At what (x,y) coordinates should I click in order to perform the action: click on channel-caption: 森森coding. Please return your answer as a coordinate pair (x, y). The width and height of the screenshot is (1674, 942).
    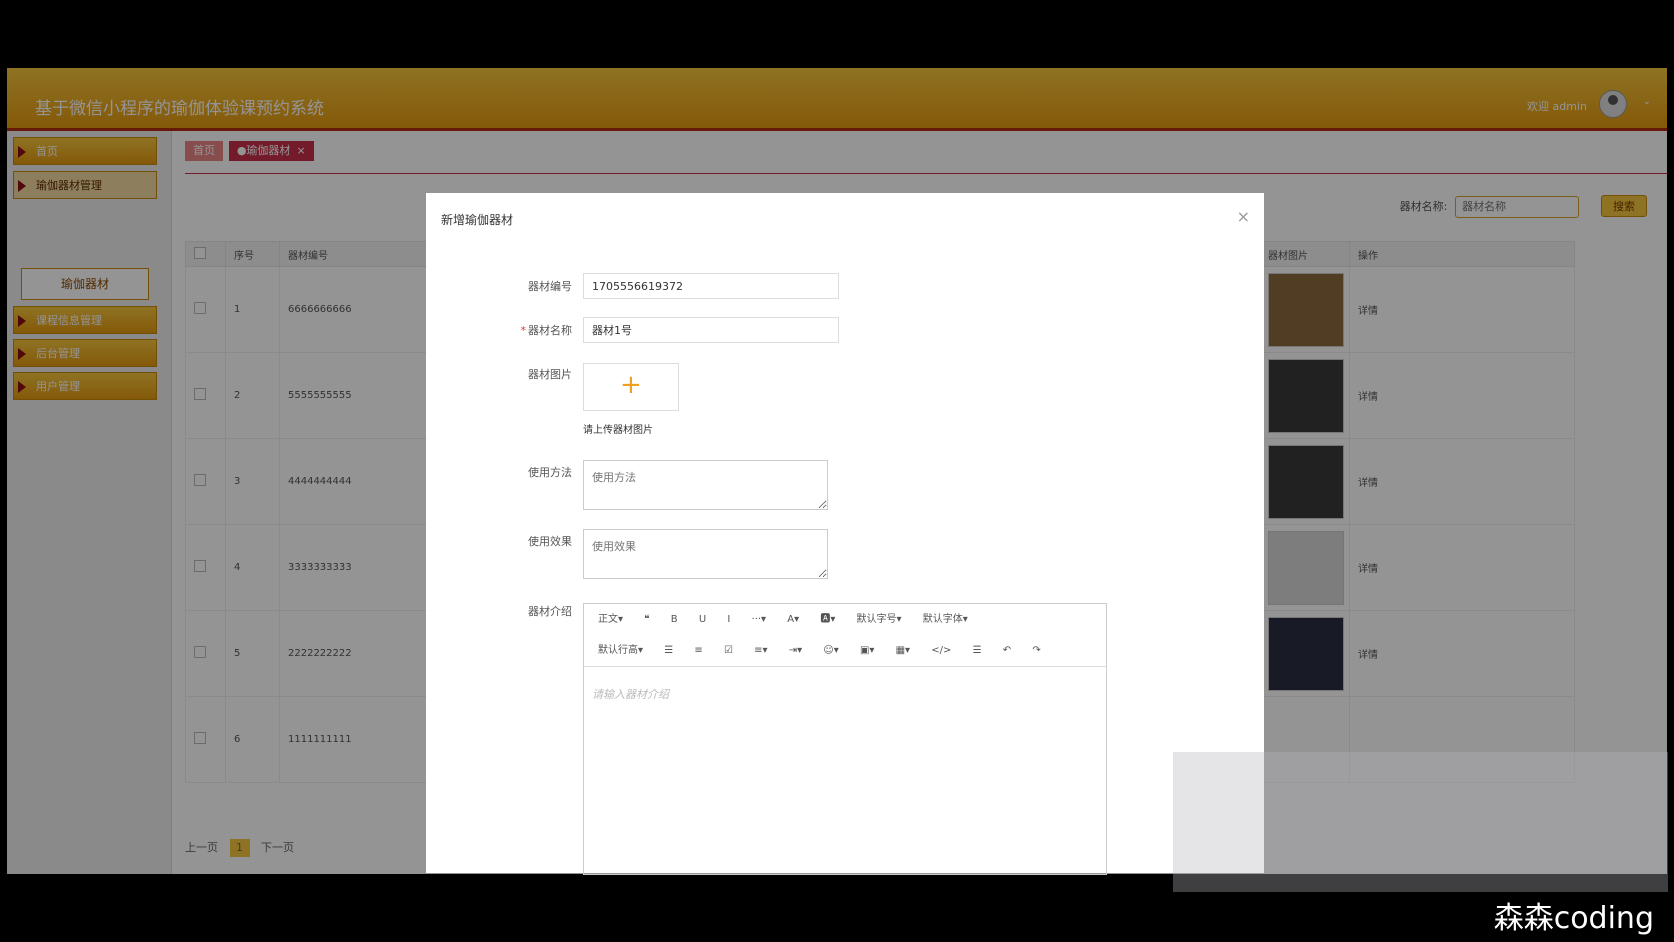
    Looking at the image, I should click on (1573, 918).